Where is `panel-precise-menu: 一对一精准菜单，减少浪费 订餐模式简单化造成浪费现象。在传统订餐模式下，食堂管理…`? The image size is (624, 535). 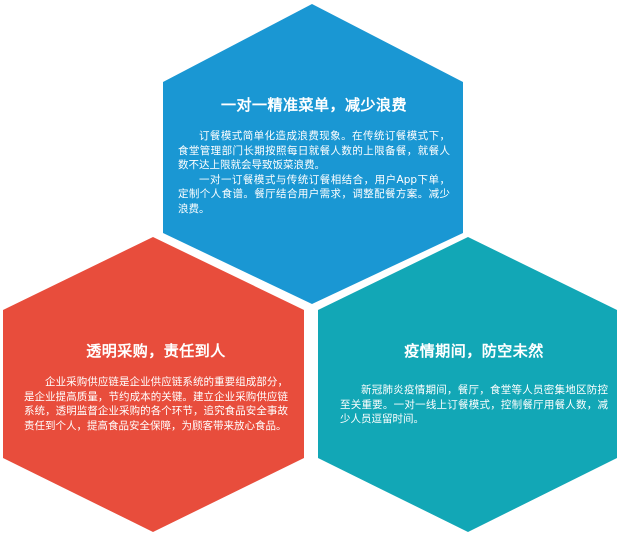
panel-precise-menu: 一对一精准菜单，减少浪费 订餐模式简单化造成浪费现象。在传统订餐模式下，食堂管理… is located at coordinates (314, 155).